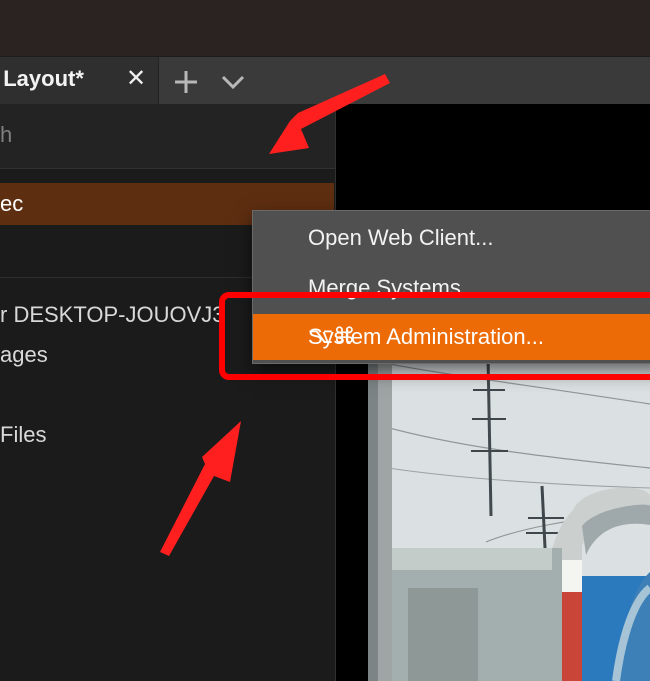  What do you see at coordinates (325, 28) in the screenshot?
I see `title-bar` at bounding box center [325, 28].